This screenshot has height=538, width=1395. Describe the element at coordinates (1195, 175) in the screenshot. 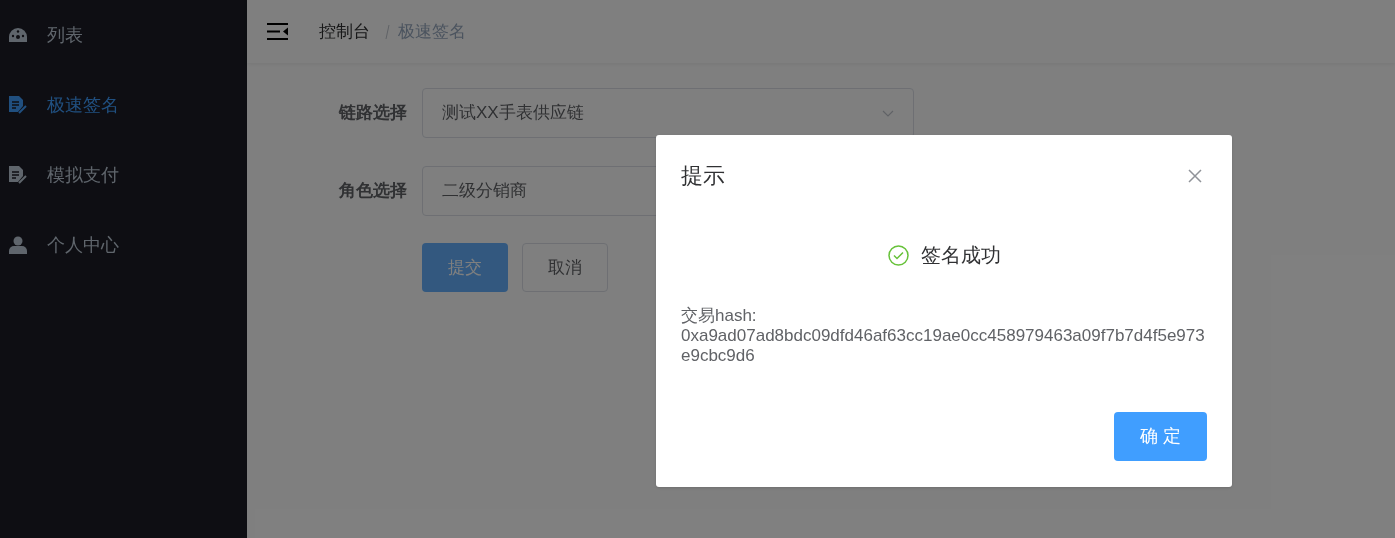

I see `close-icon` at that location.